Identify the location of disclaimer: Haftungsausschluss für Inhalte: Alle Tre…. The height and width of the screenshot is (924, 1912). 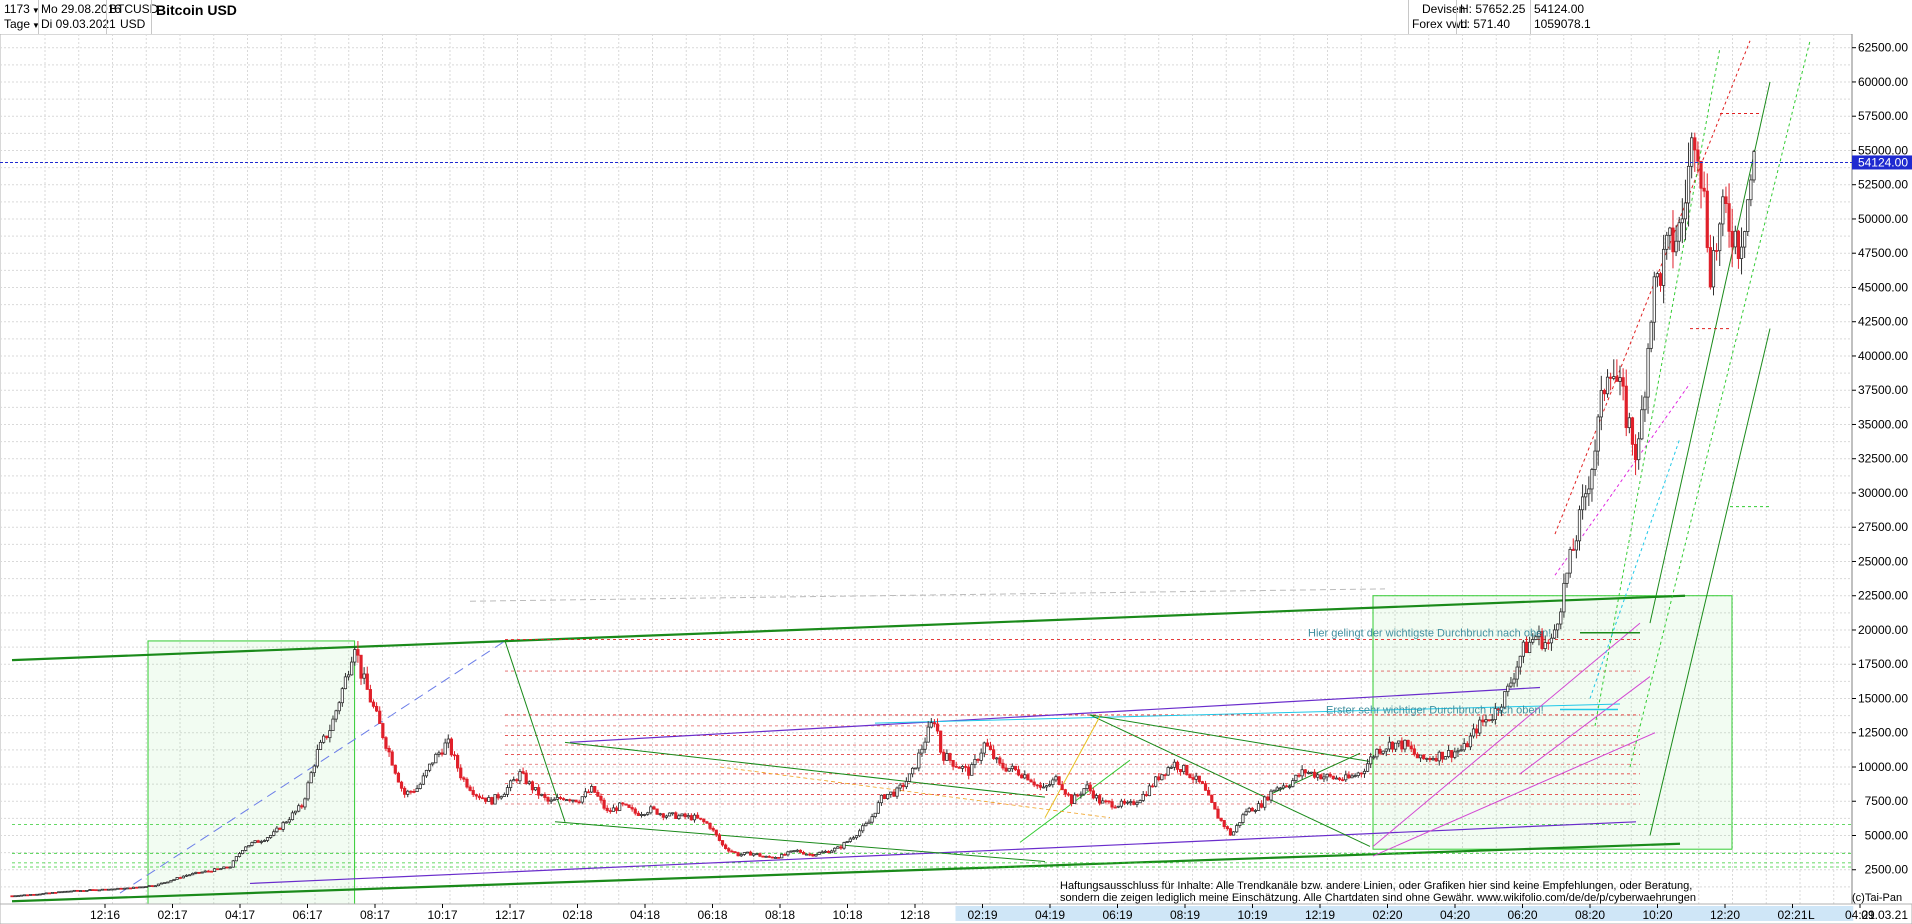
(1450, 892).